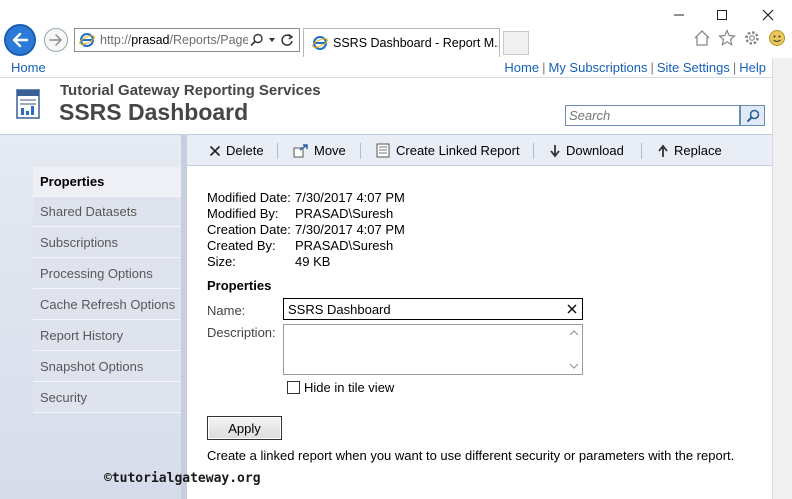 Image resolution: width=792 pixels, height=499 pixels. Describe the element at coordinates (433, 309) in the screenshot. I see `name-field` at that location.